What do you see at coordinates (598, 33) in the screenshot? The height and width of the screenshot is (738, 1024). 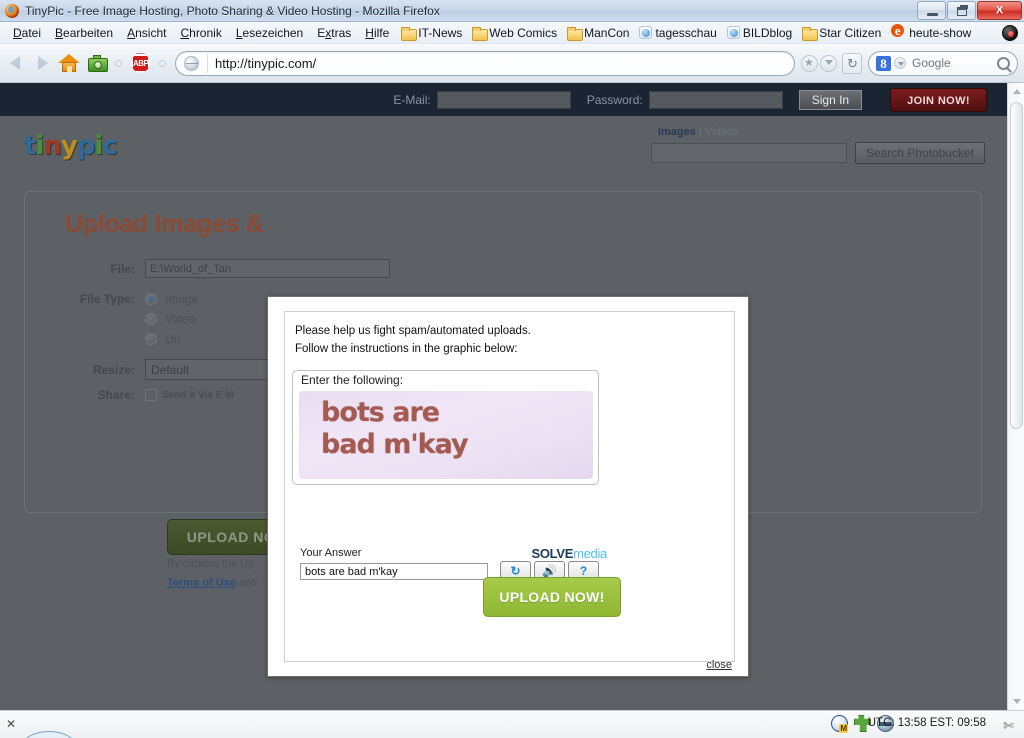 I see `bookmark-mancon: ManCon` at bounding box center [598, 33].